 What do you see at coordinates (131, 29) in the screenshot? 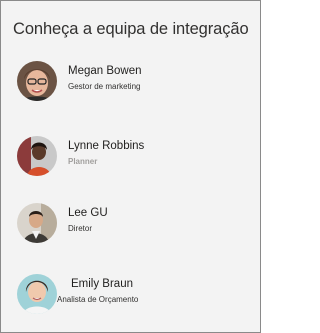
I see `web-part-title: Conheça a equipa de integração` at bounding box center [131, 29].